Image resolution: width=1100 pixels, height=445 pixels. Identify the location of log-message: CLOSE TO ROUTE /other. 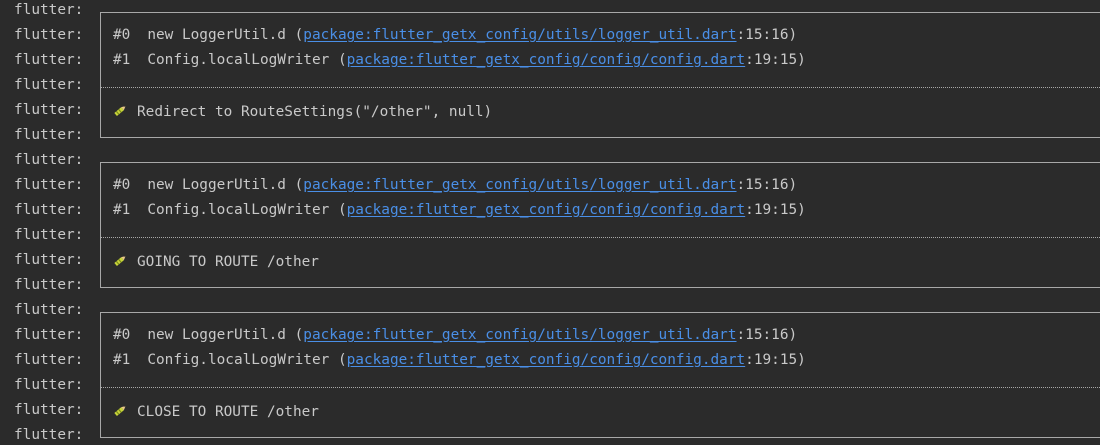
(216, 411).